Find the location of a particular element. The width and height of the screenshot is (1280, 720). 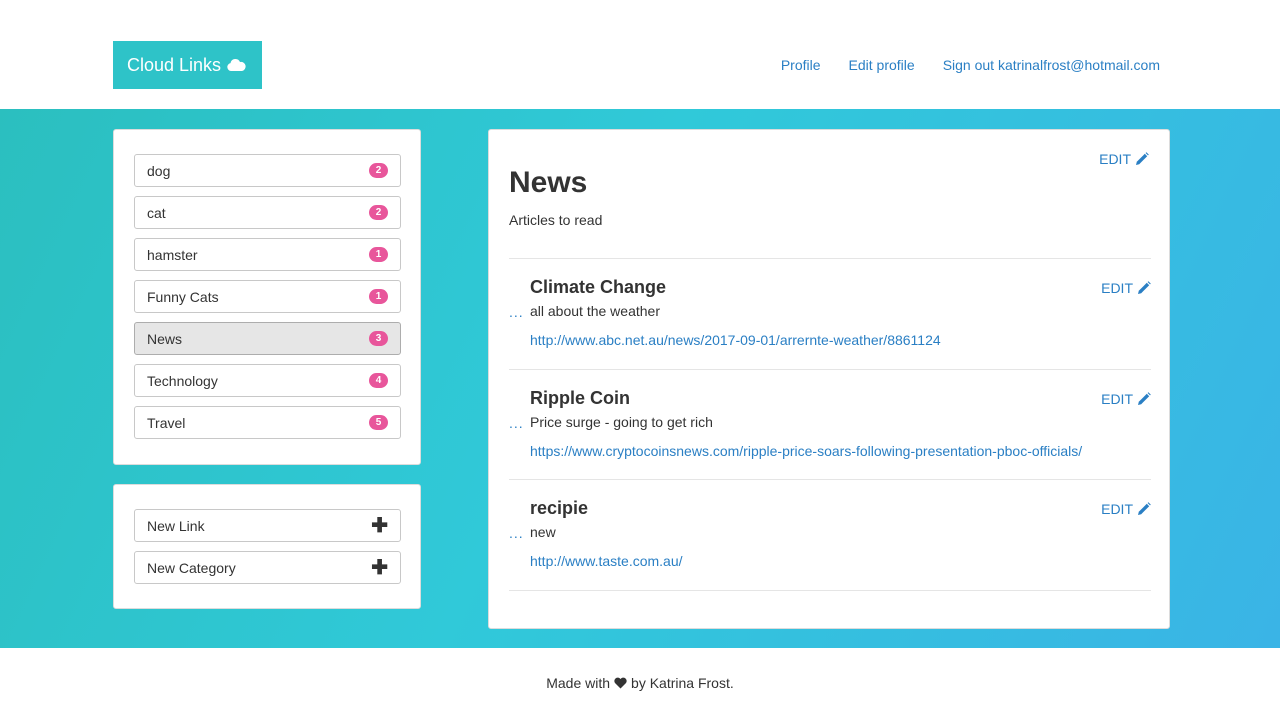

edit-category-button: EDIT is located at coordinates (1124, 159).